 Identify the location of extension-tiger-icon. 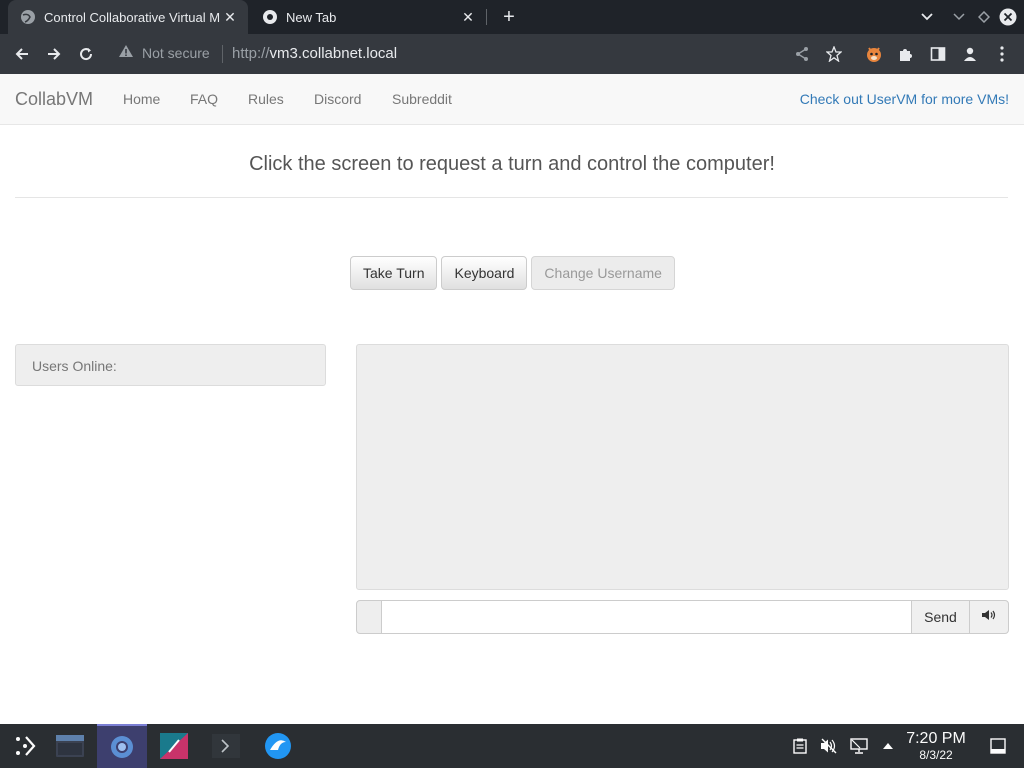
(874, 54).